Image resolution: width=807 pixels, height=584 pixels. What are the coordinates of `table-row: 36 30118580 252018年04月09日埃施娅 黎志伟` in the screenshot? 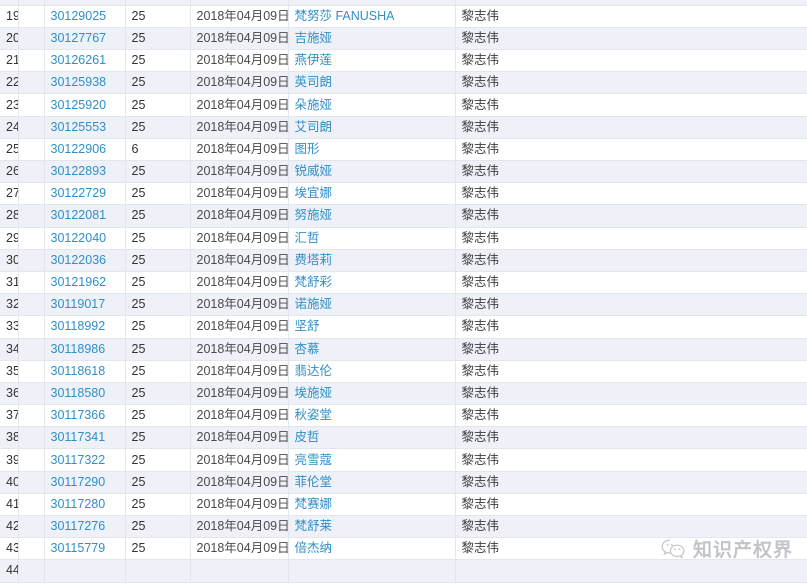 It's located at (403, 394).